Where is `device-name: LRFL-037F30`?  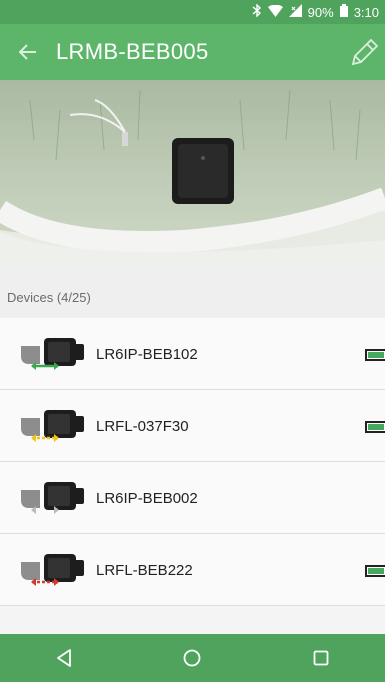
device-name: LRFL-037F30 is located at coordinates (142, 426).